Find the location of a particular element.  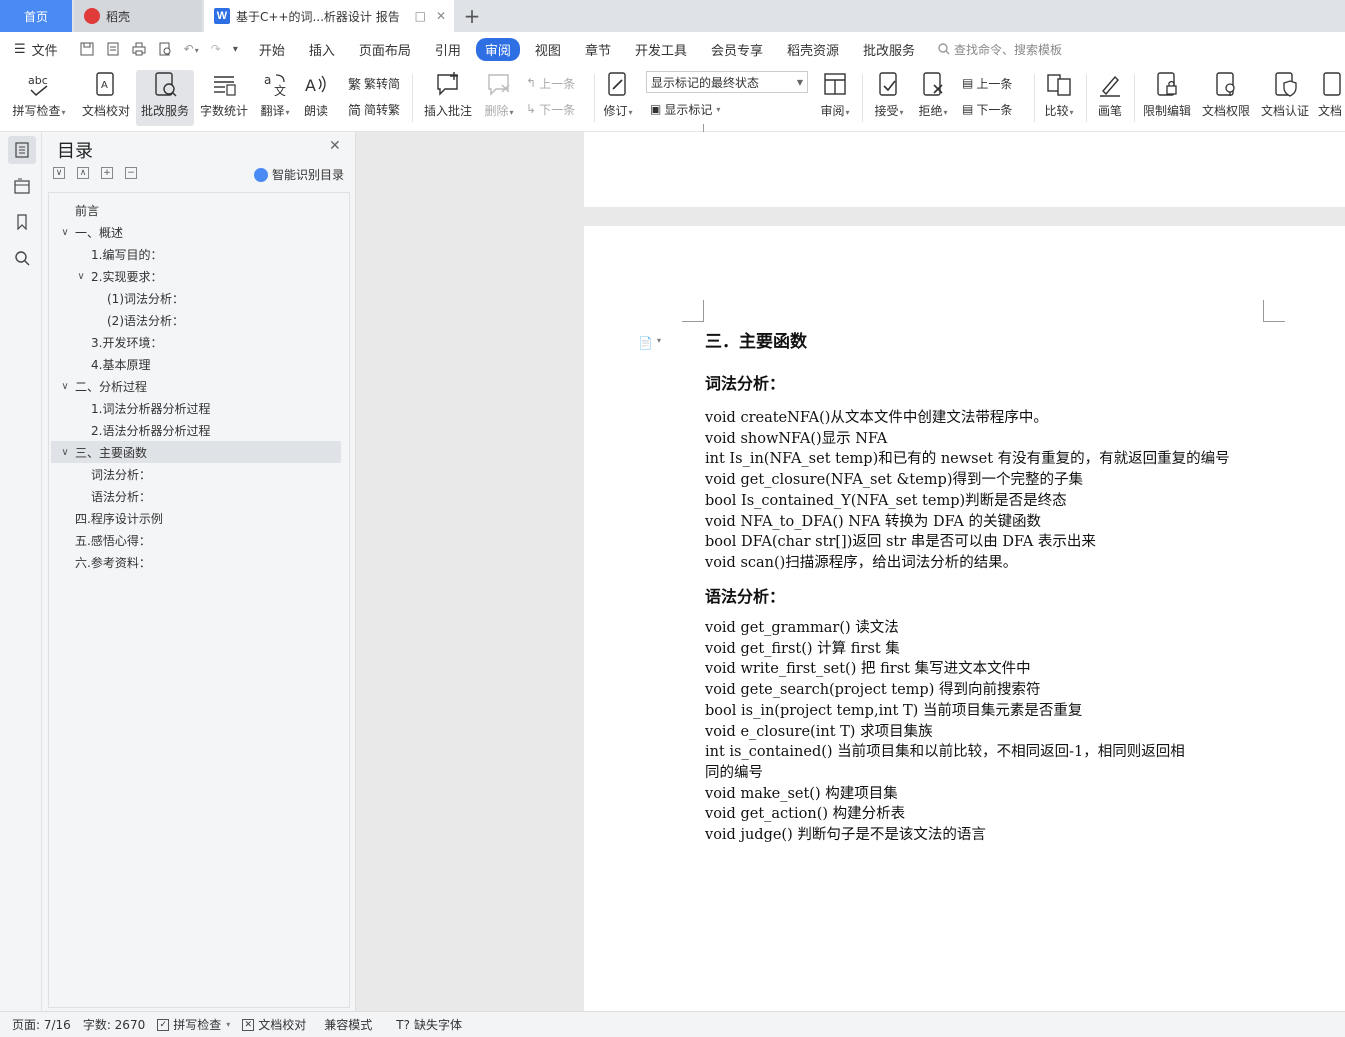

restrict-edit-button: 限制编辑 is located at coordinates (1167, 98).